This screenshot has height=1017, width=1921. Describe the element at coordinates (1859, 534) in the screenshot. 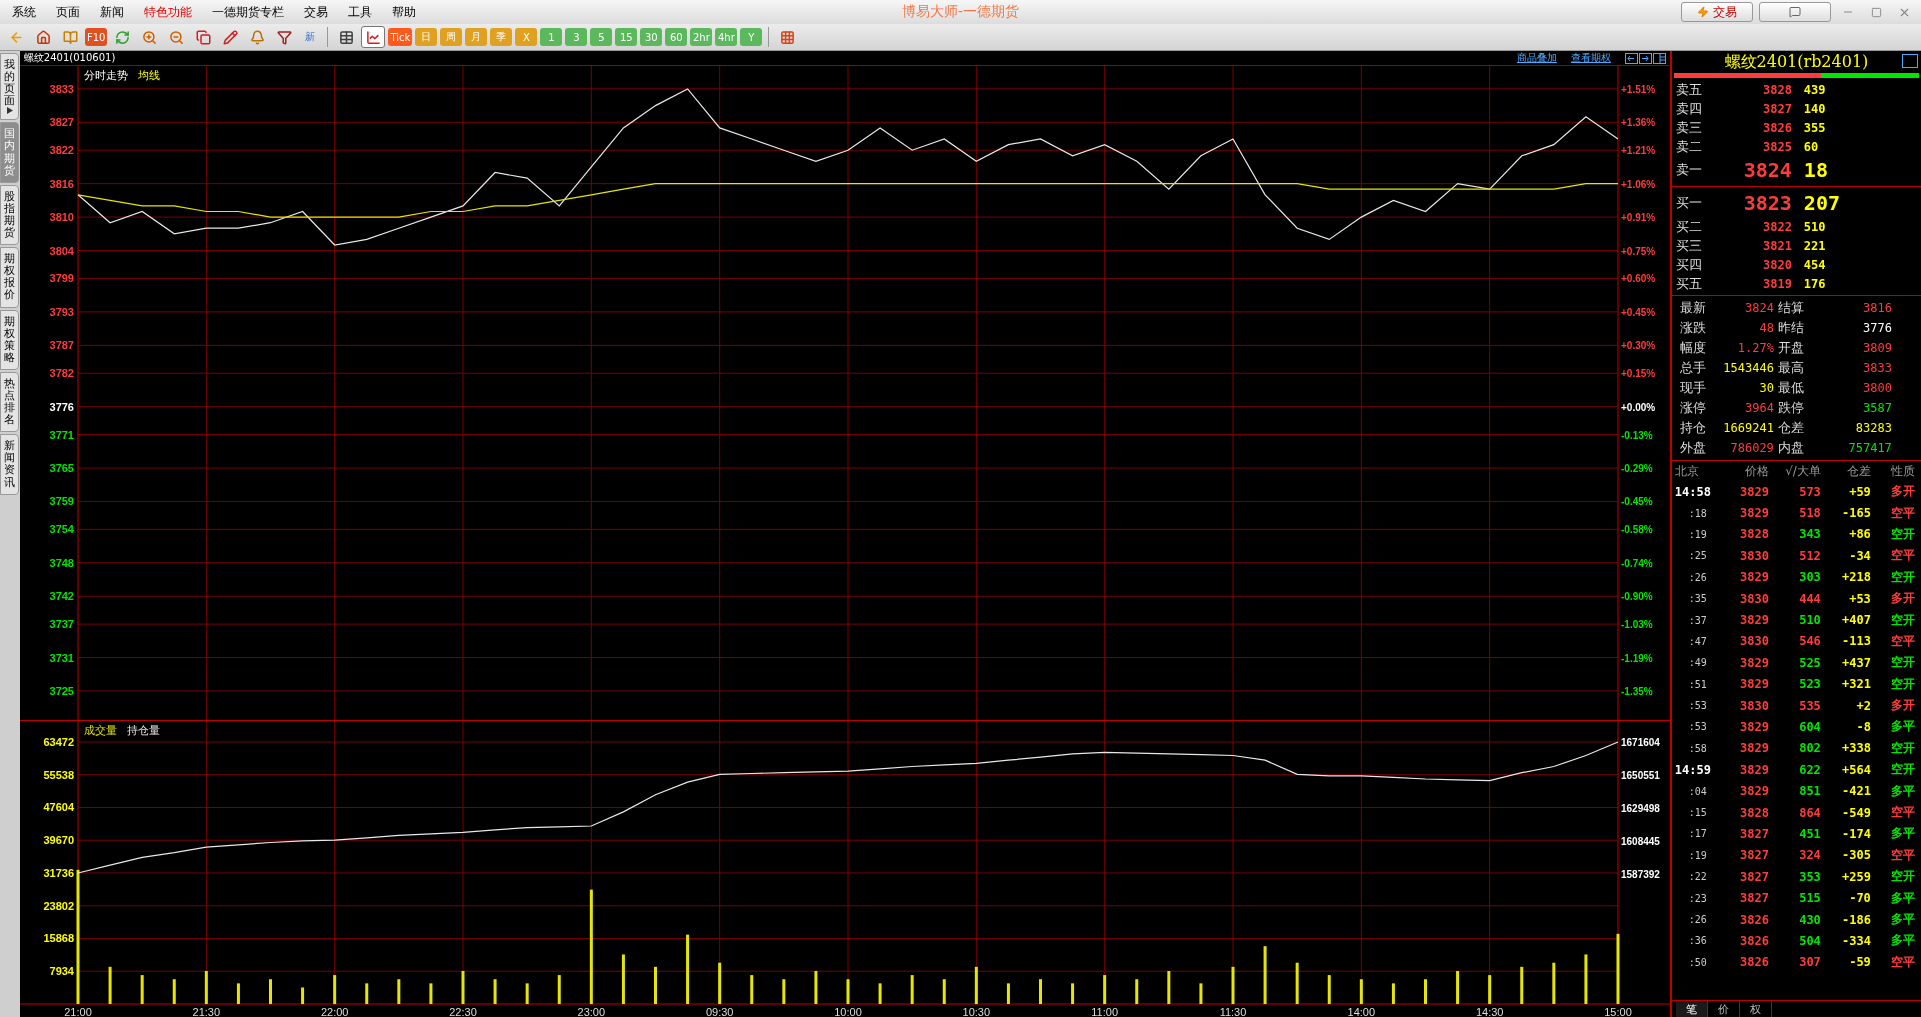

I see `tick-change: +86` at that location.